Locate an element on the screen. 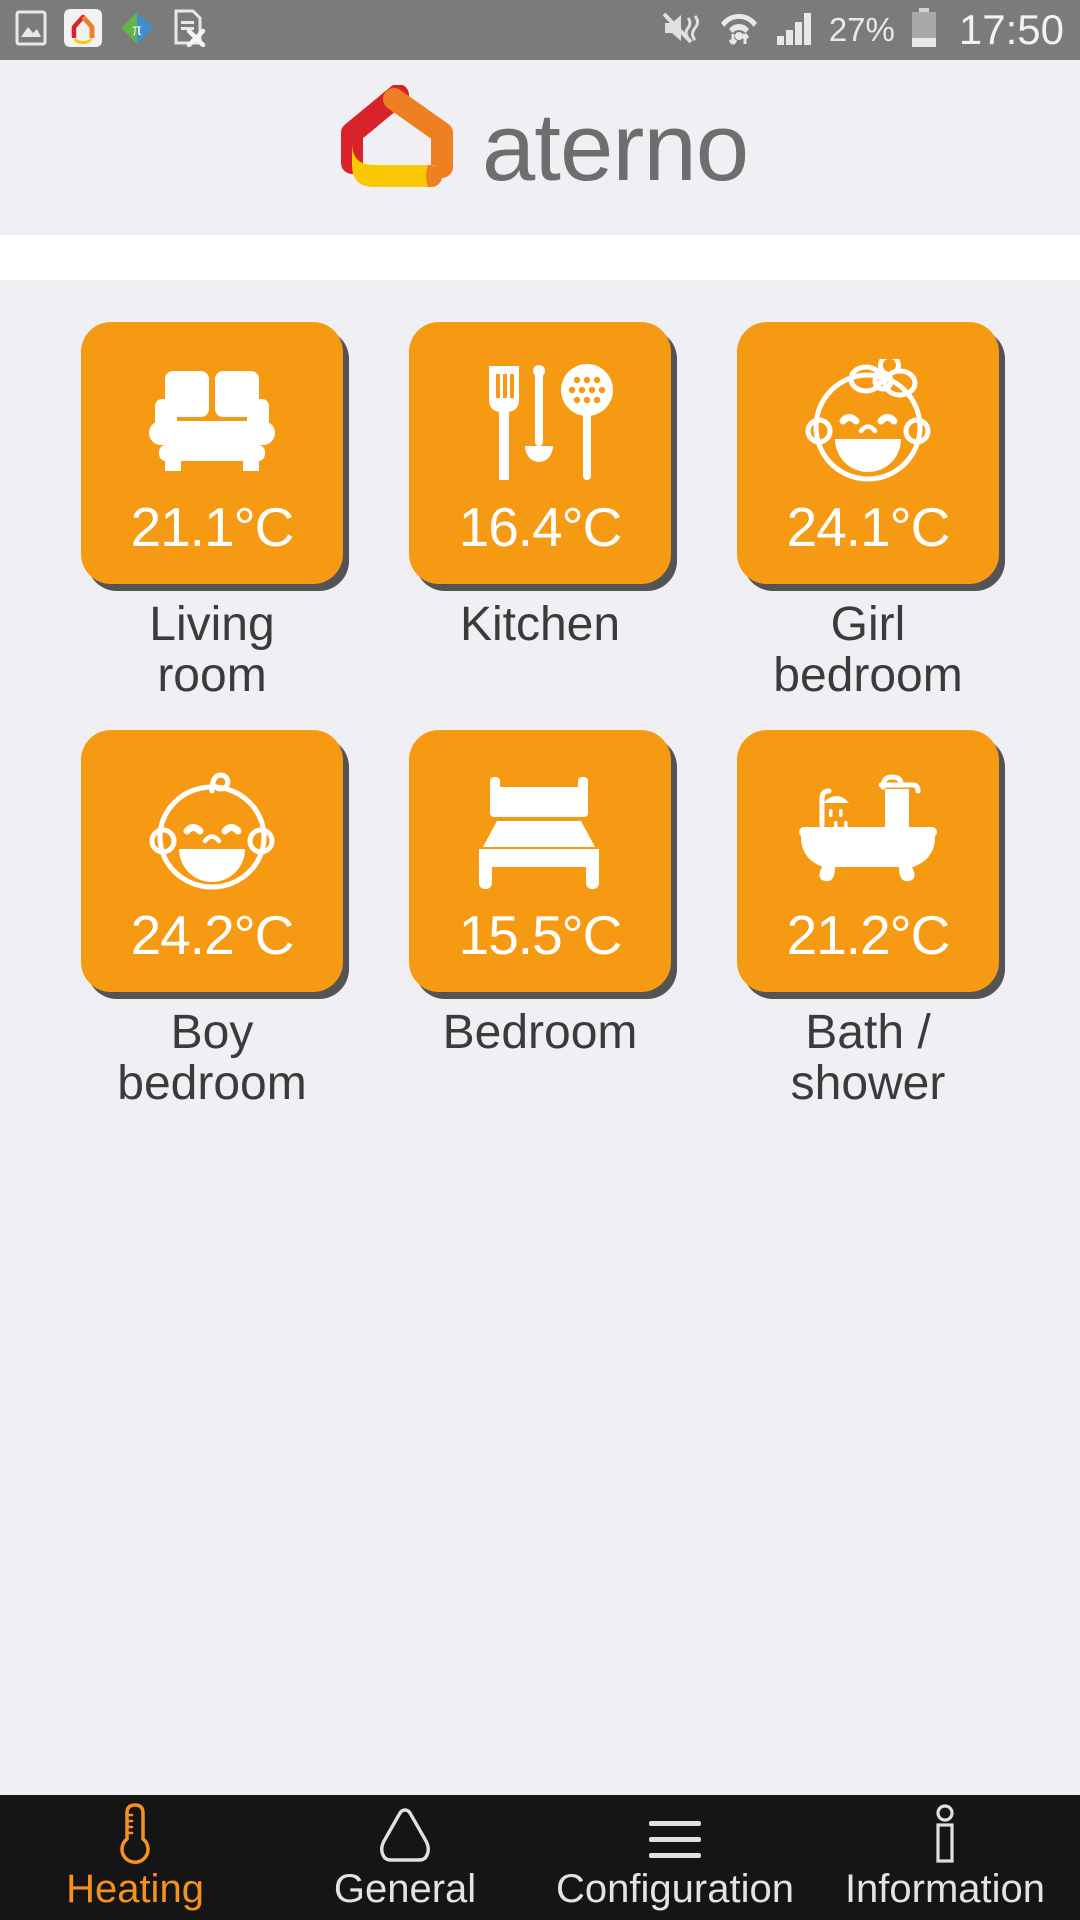  battery-percentage: 27% is located at coordinates (861, 29).